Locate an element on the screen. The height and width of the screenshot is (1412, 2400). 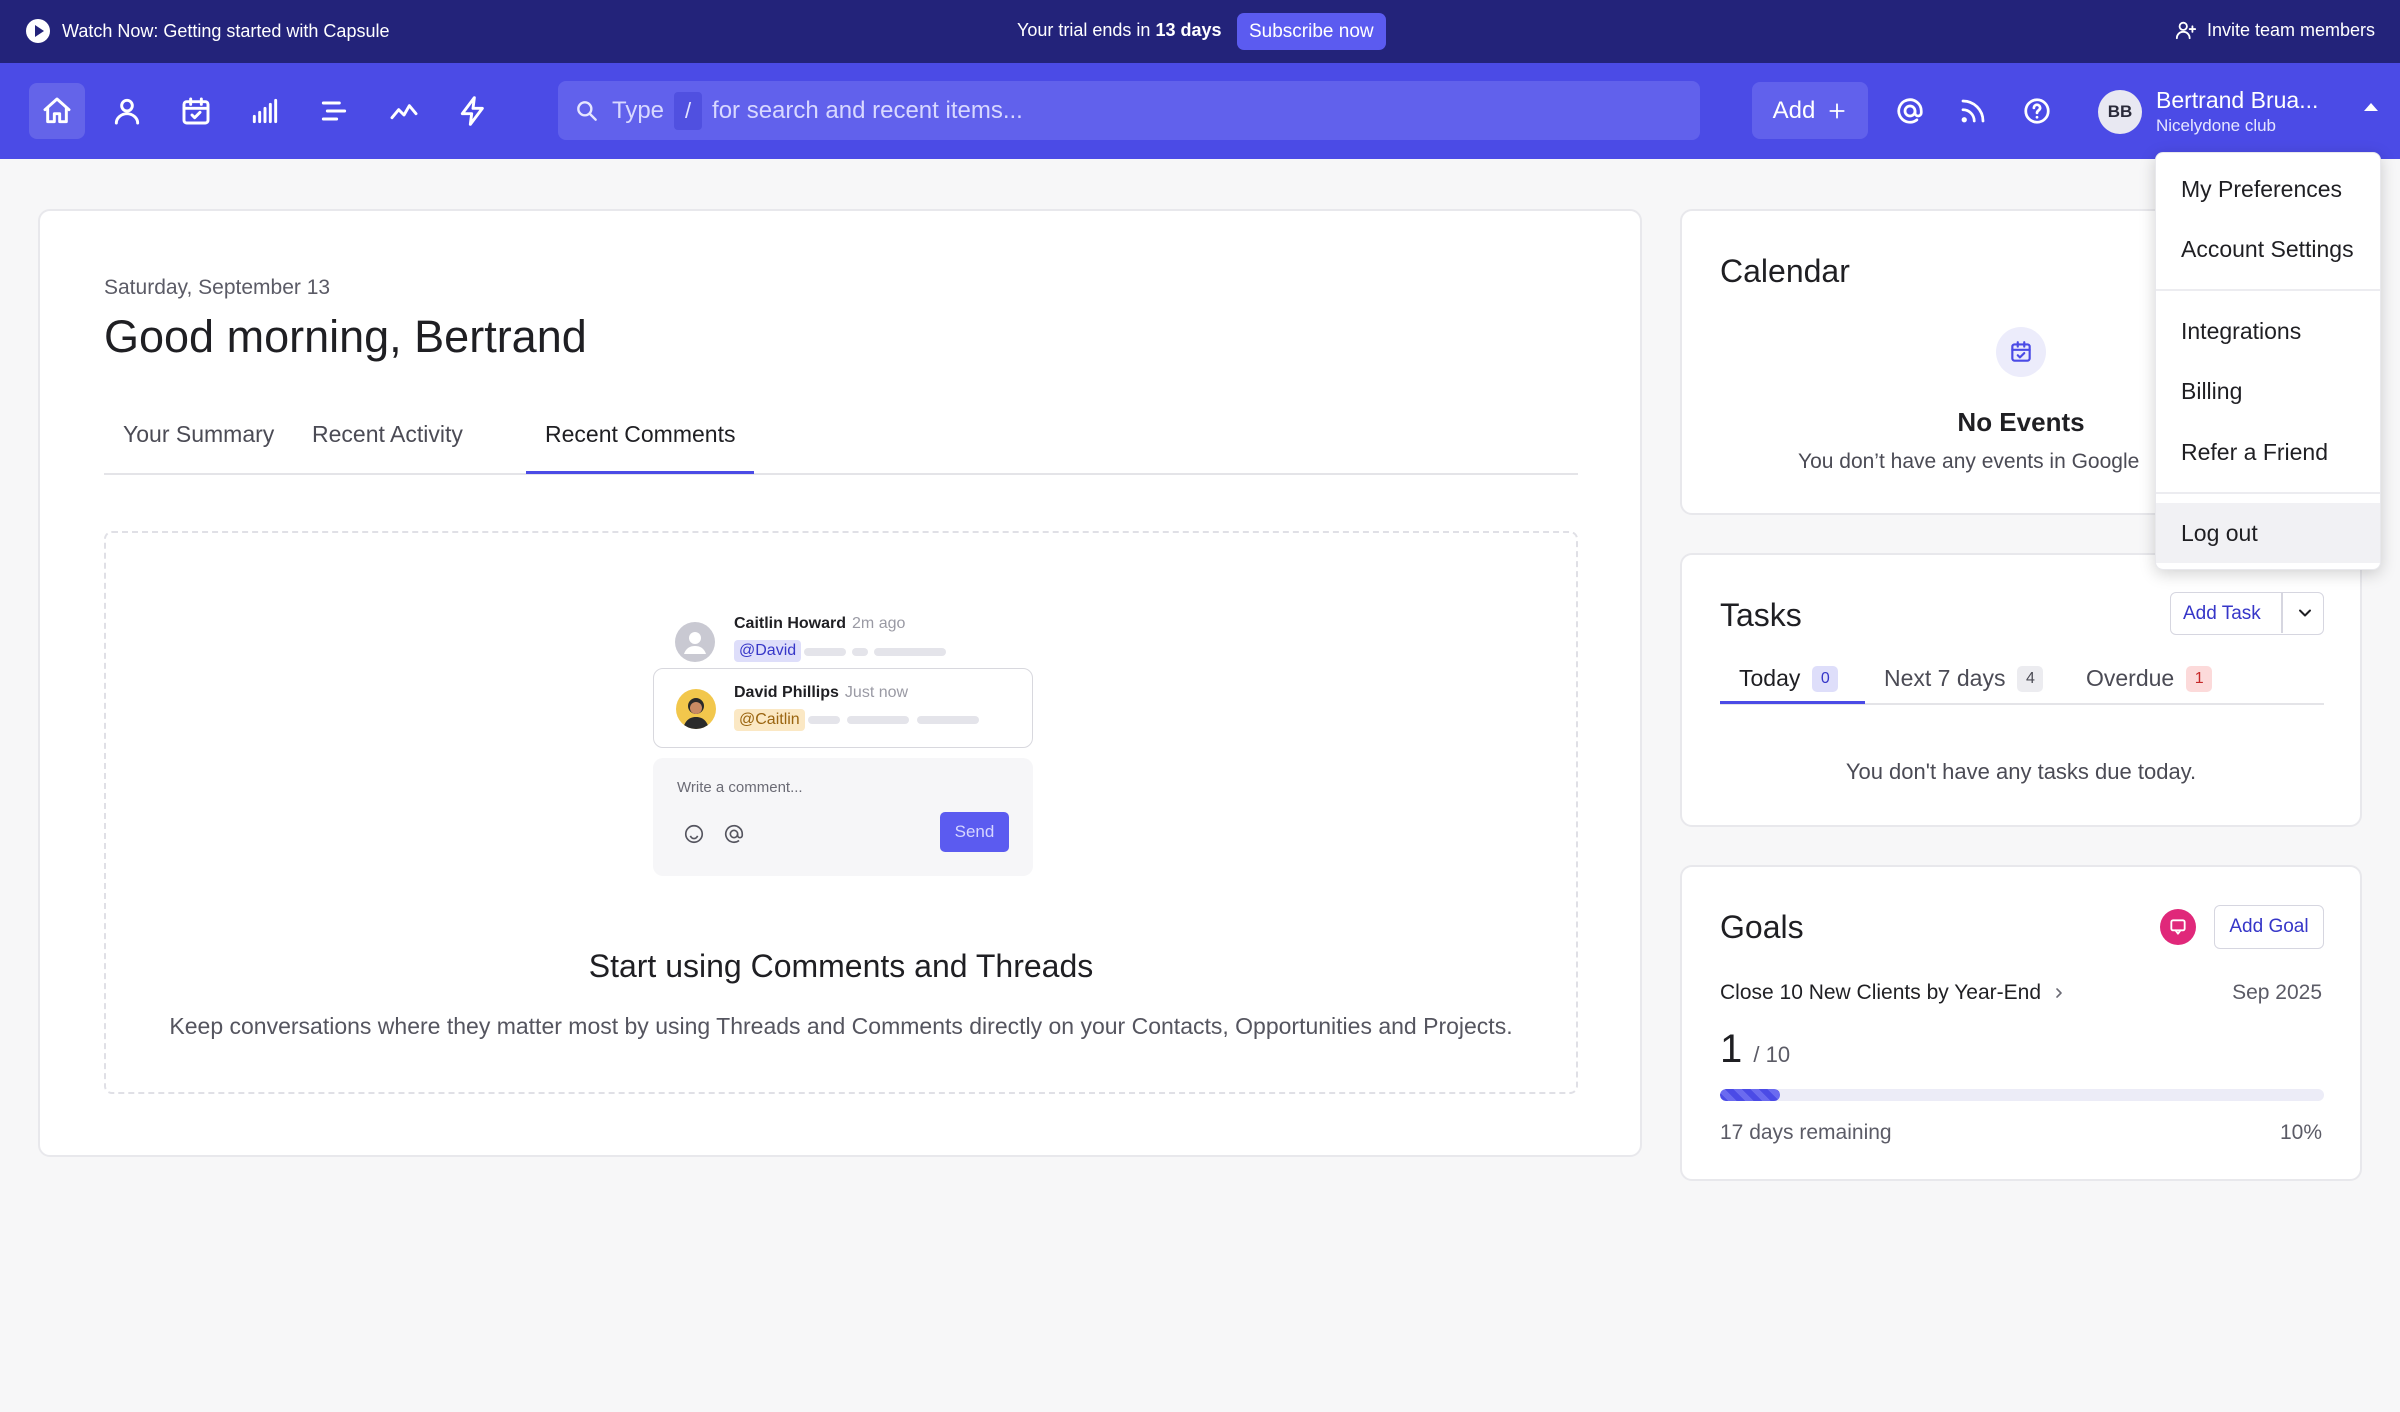
goal-name: Close 10 New Clients by Year-End is located at coordinates (1881, 992).